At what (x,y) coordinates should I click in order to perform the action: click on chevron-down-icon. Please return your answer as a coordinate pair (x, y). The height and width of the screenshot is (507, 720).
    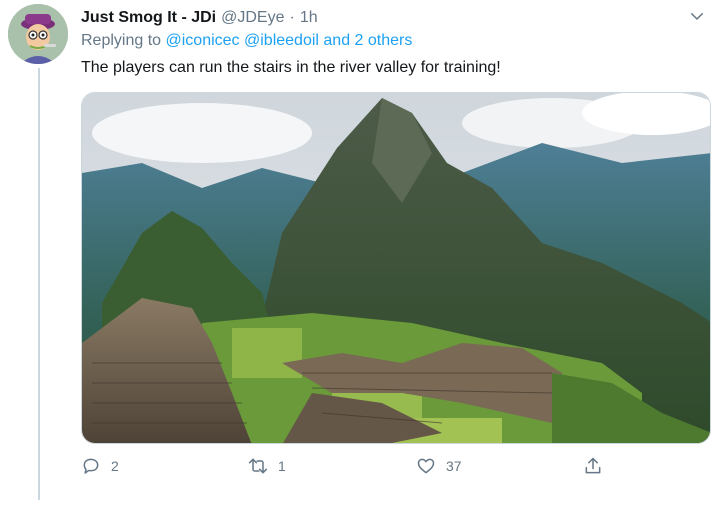
    Looking at the image, I should click on (697, 16).